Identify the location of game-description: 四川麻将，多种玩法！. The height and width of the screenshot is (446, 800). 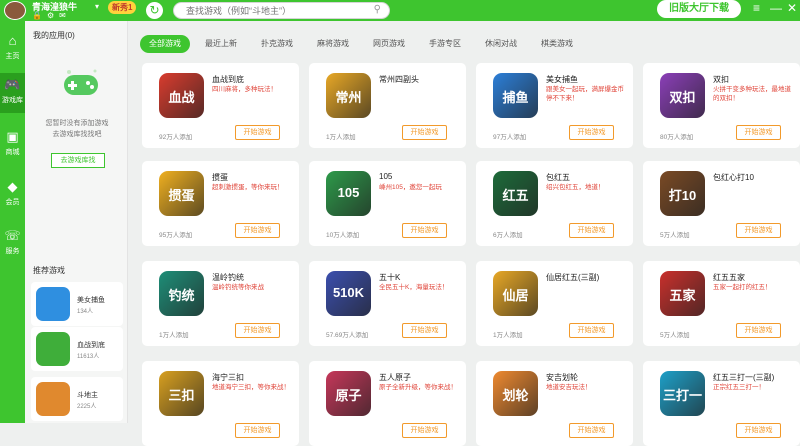
(244, 89).